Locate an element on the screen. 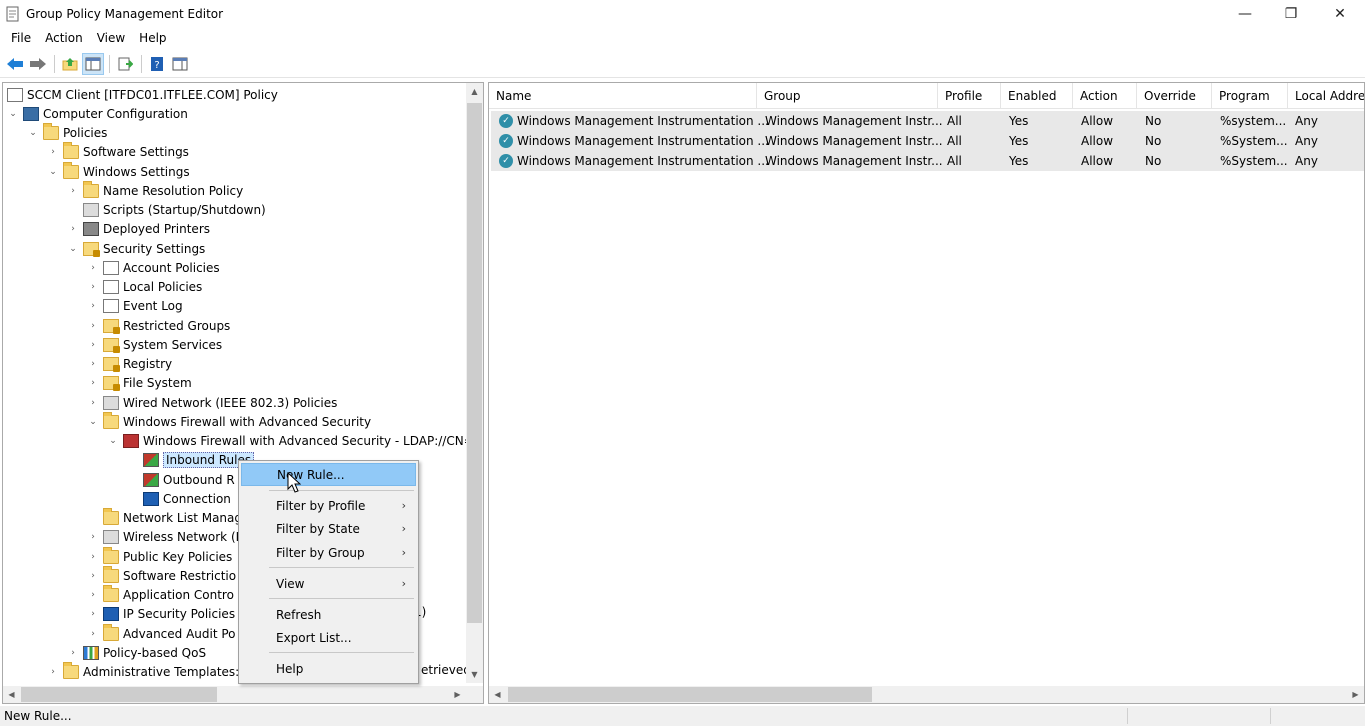  tree-node: › Registry is located at coordinates (129, 364).